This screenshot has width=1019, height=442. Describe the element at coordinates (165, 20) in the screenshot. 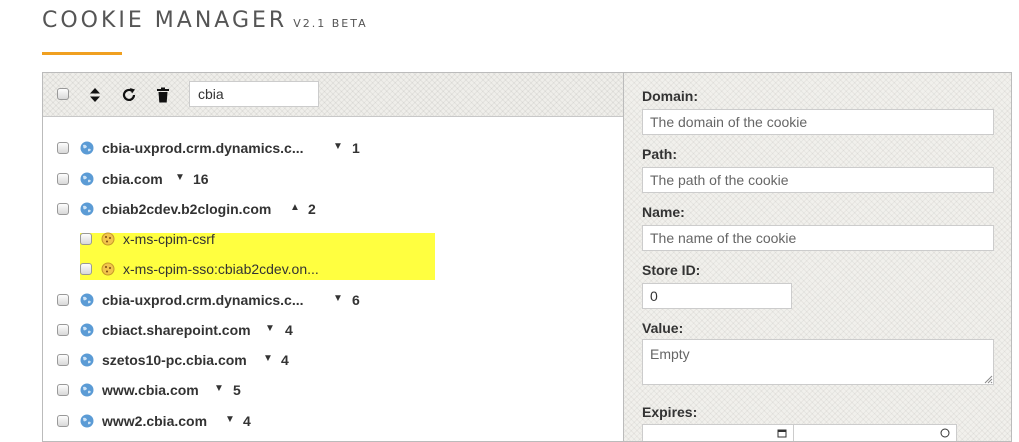

I see `app-title: COOKIE MANAGER` at that location.